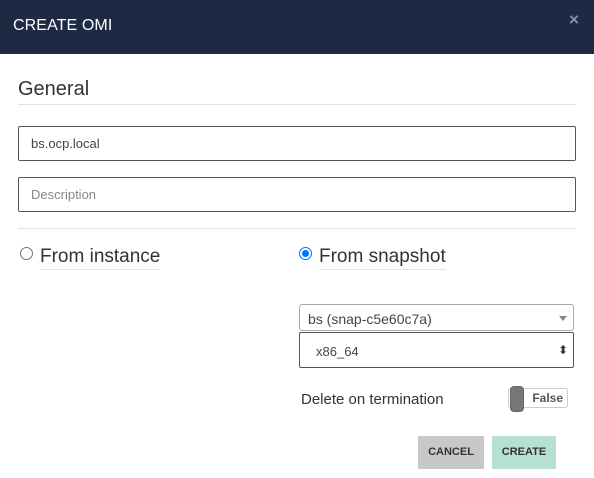 The image size is (594, 478). Describe the element at coordinates (63, 25) in the screenshot. I see `modal-title: CREATE OMI` at that location.